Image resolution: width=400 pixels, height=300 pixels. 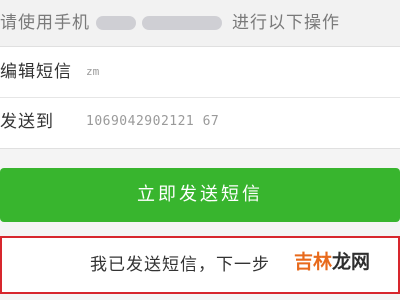 I want to click on instruction-text-after: 进行以下操作, so click(x=286, y=23).